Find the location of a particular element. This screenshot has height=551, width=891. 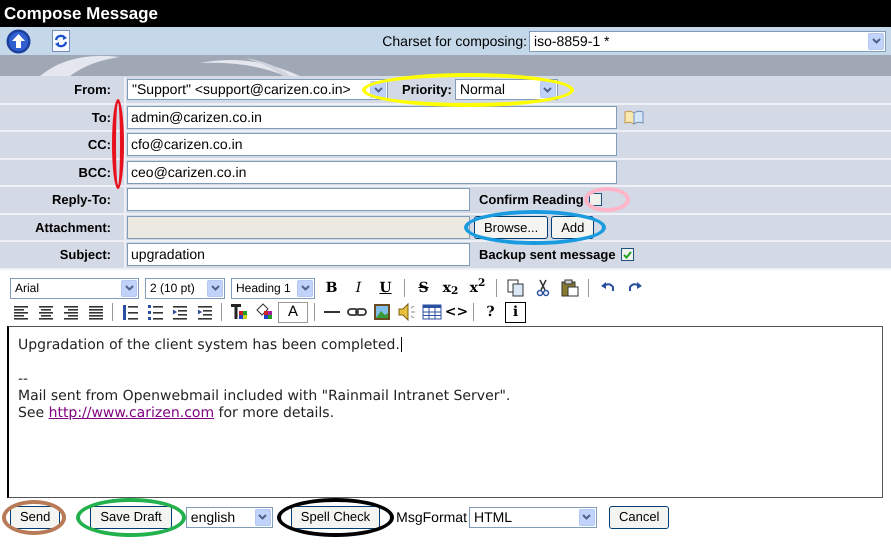

send-button: Send is located at coordinates (35, 517).